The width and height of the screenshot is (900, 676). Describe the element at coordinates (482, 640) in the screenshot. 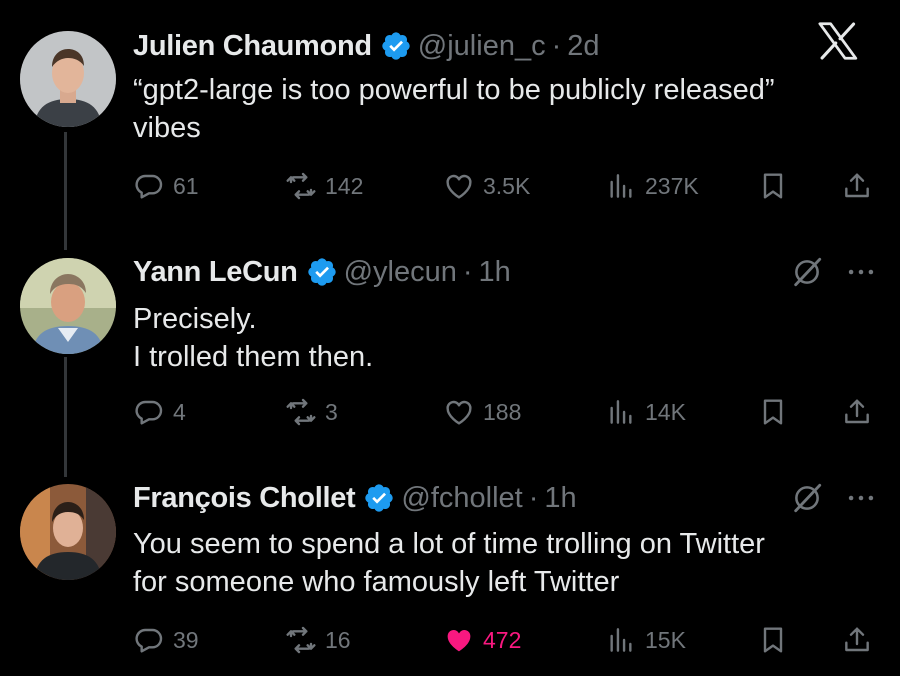

I see `like-button: 472` at that location.